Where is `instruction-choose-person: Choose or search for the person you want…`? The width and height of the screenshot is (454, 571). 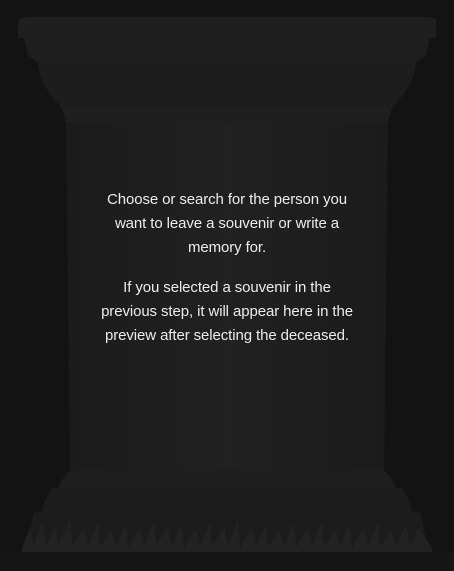 instruction-choose-person: Choose or search for the person you want… is located at coordinates (227, 223).